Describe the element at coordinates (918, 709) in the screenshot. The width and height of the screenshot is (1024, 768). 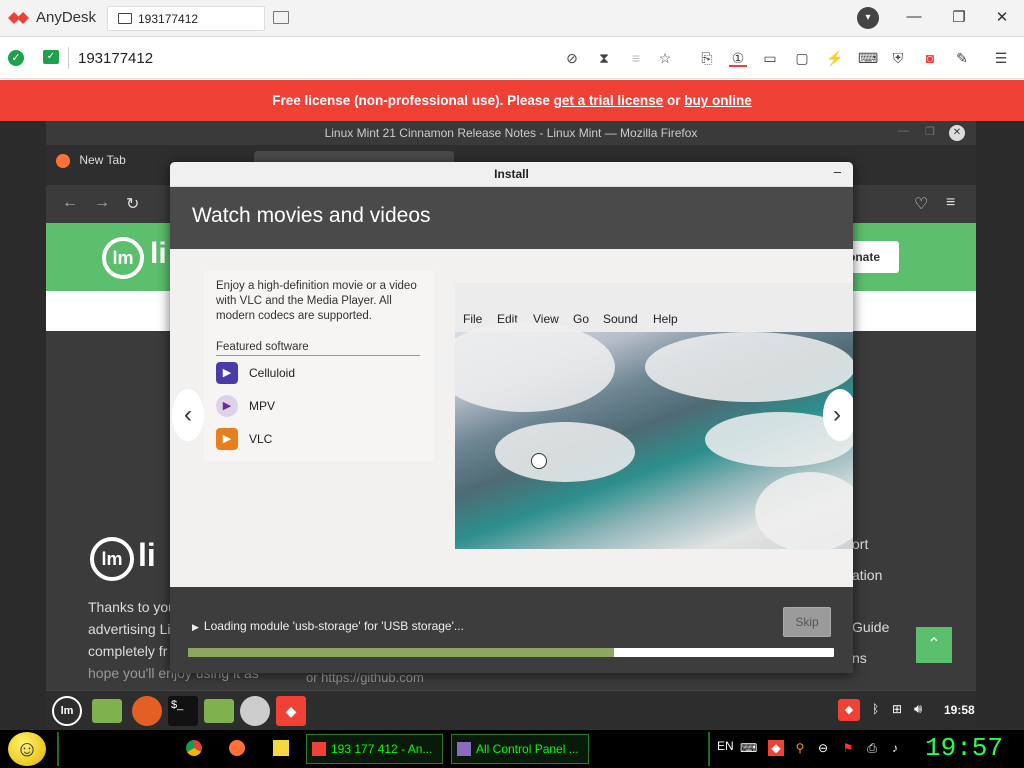
I see `volume-icon: 🔊︎` at that location.